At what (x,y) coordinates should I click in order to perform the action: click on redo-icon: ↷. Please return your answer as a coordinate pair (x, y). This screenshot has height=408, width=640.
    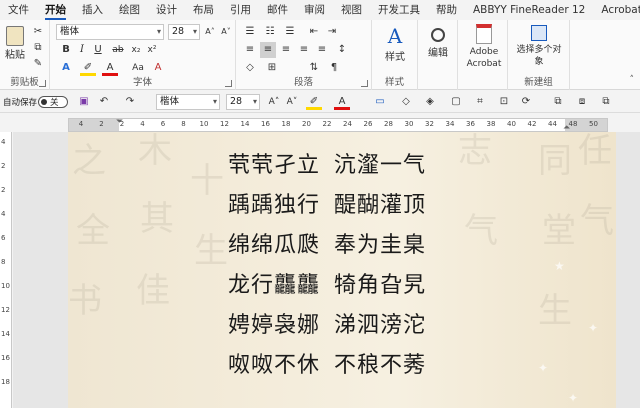
    Looking at the image, I should click on (130, 102).